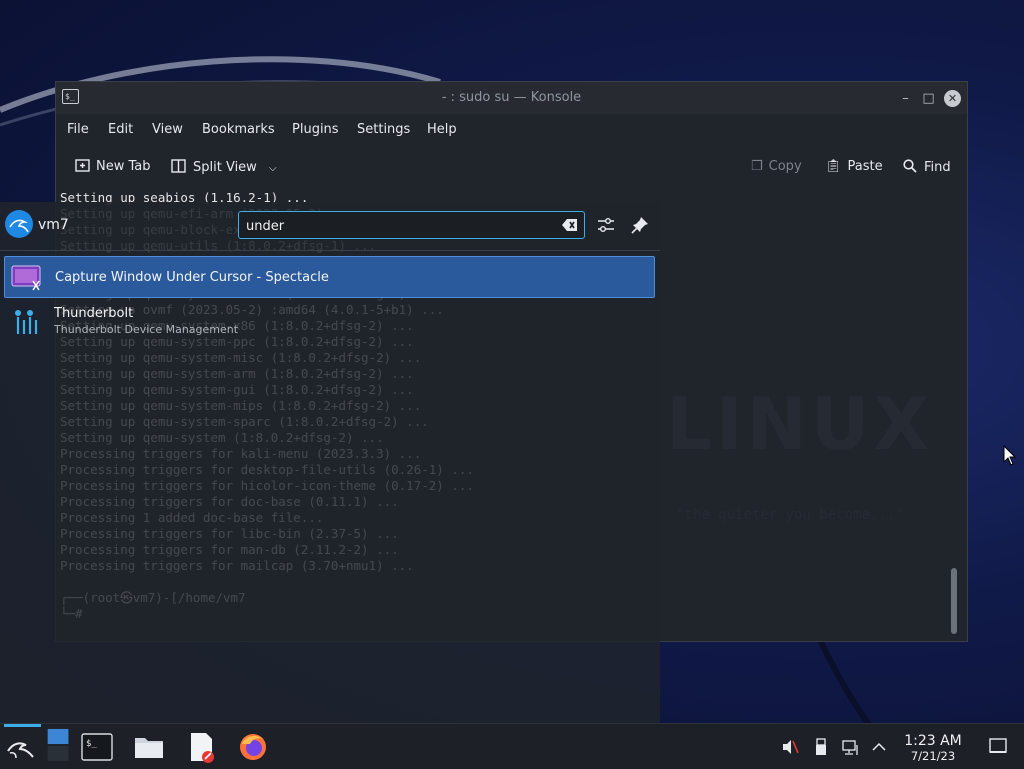 The height and width of the screenshot is (769, 1024). What do you see at coordinates (910, 166) in the screenshot?
I see `search-icon` at bounding box center [910, 166].